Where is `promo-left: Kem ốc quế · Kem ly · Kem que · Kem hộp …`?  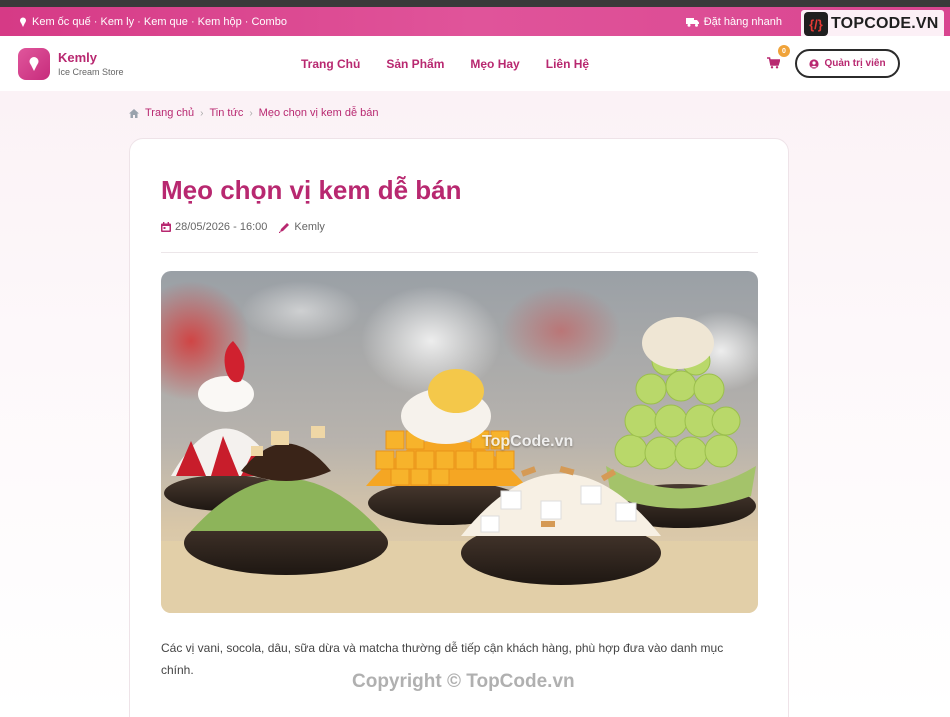
promo-left: Kem ốc quế · Kem ly · Kem que · Kem hộp … is located at coordinates (152, 22).